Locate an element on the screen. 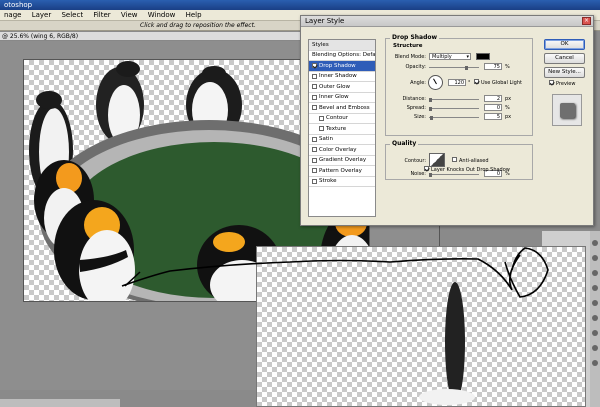  angle-row: Angle: 120 ° Use Global Light is located at coordinates (460, 83).